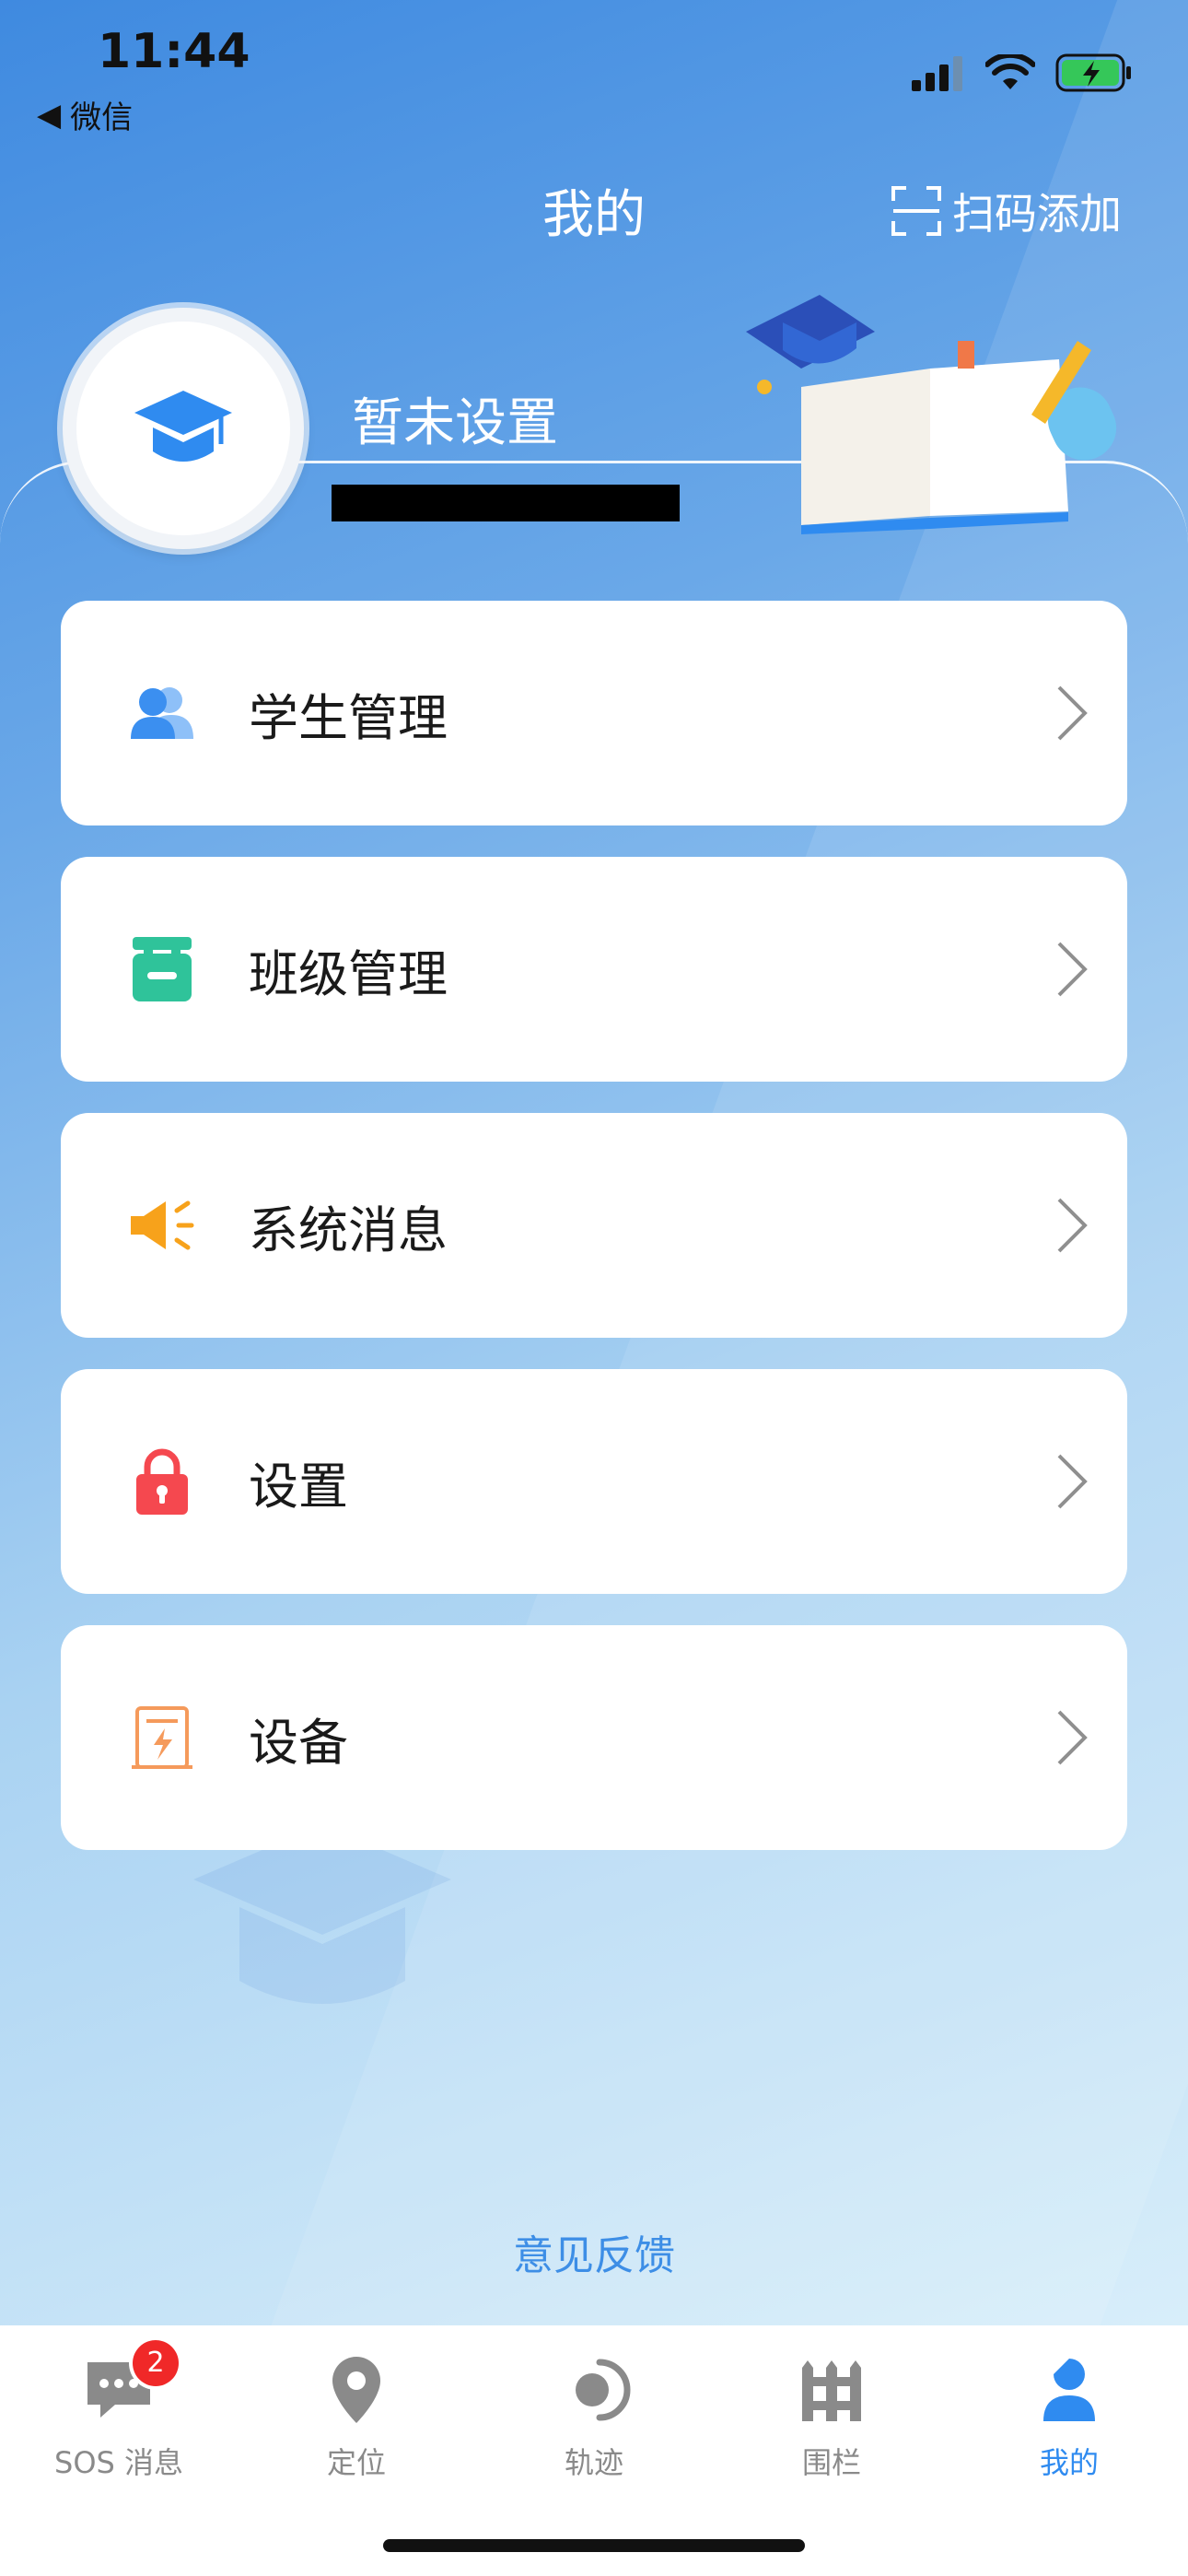 The height and width of the screenshot is (2576, 1188). I want to click on class-icon, so click(162, 969).